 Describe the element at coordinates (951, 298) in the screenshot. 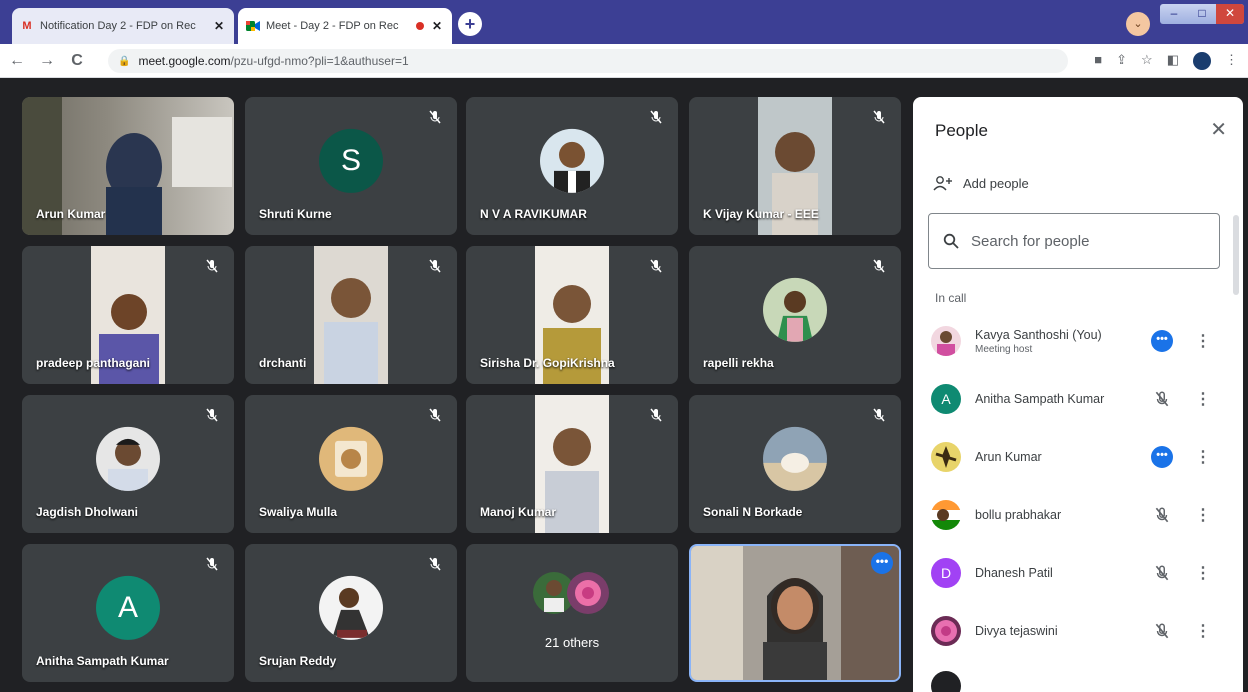

I see `in-call-heading: In call` at that location.